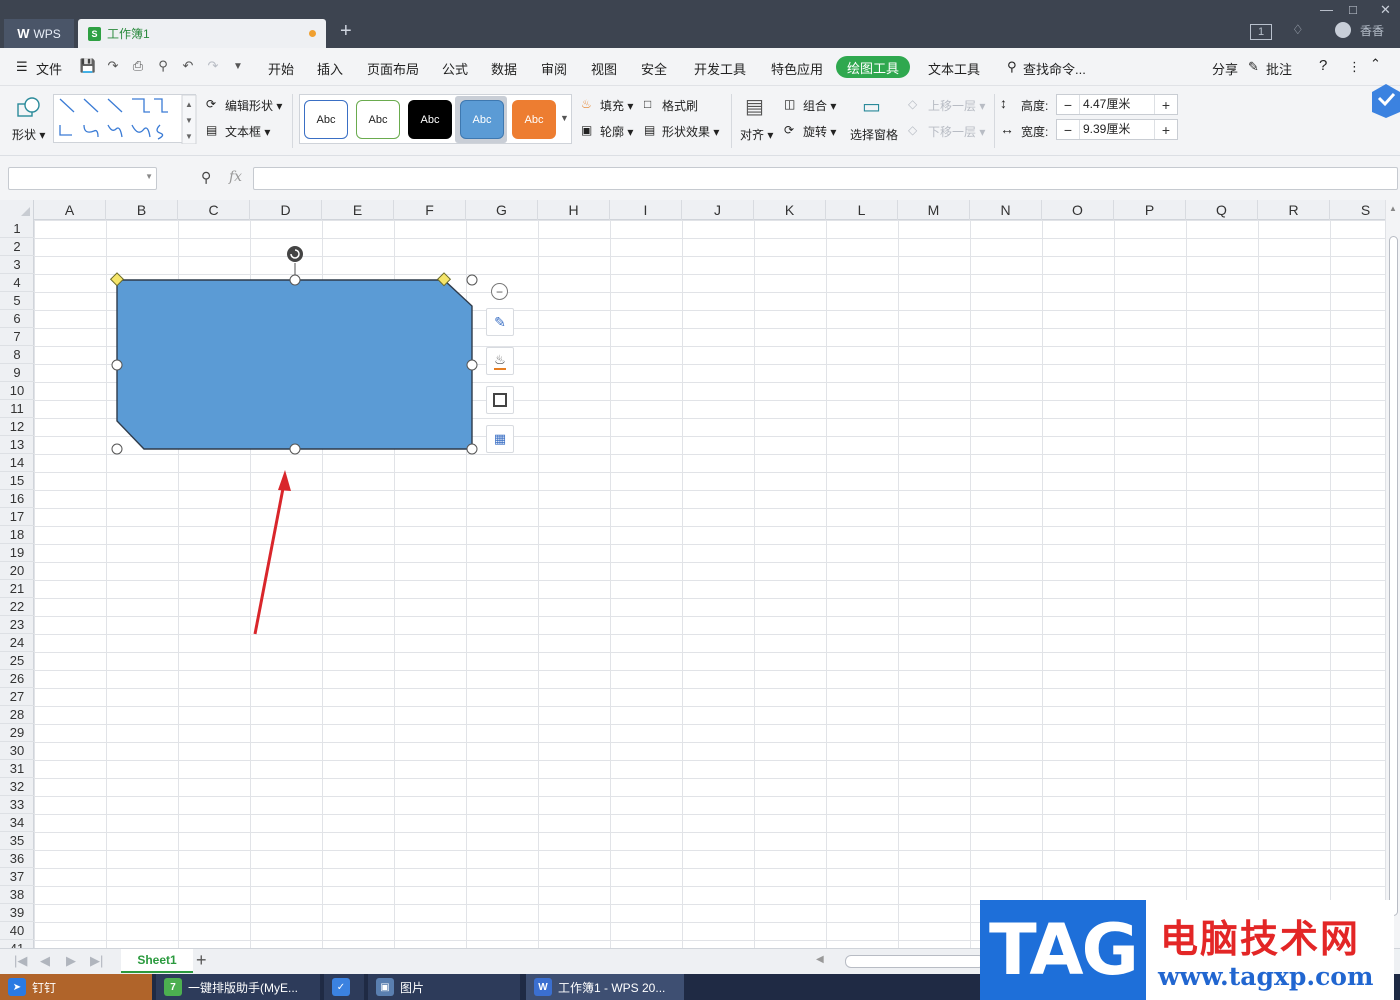 Image resolution: width=1400 pixels, height=1000 pixels. What do you see at coordinates (1384, 100) in the screenshot?
I see `assistant-bird-icon` at bounding box center [1384, 100].